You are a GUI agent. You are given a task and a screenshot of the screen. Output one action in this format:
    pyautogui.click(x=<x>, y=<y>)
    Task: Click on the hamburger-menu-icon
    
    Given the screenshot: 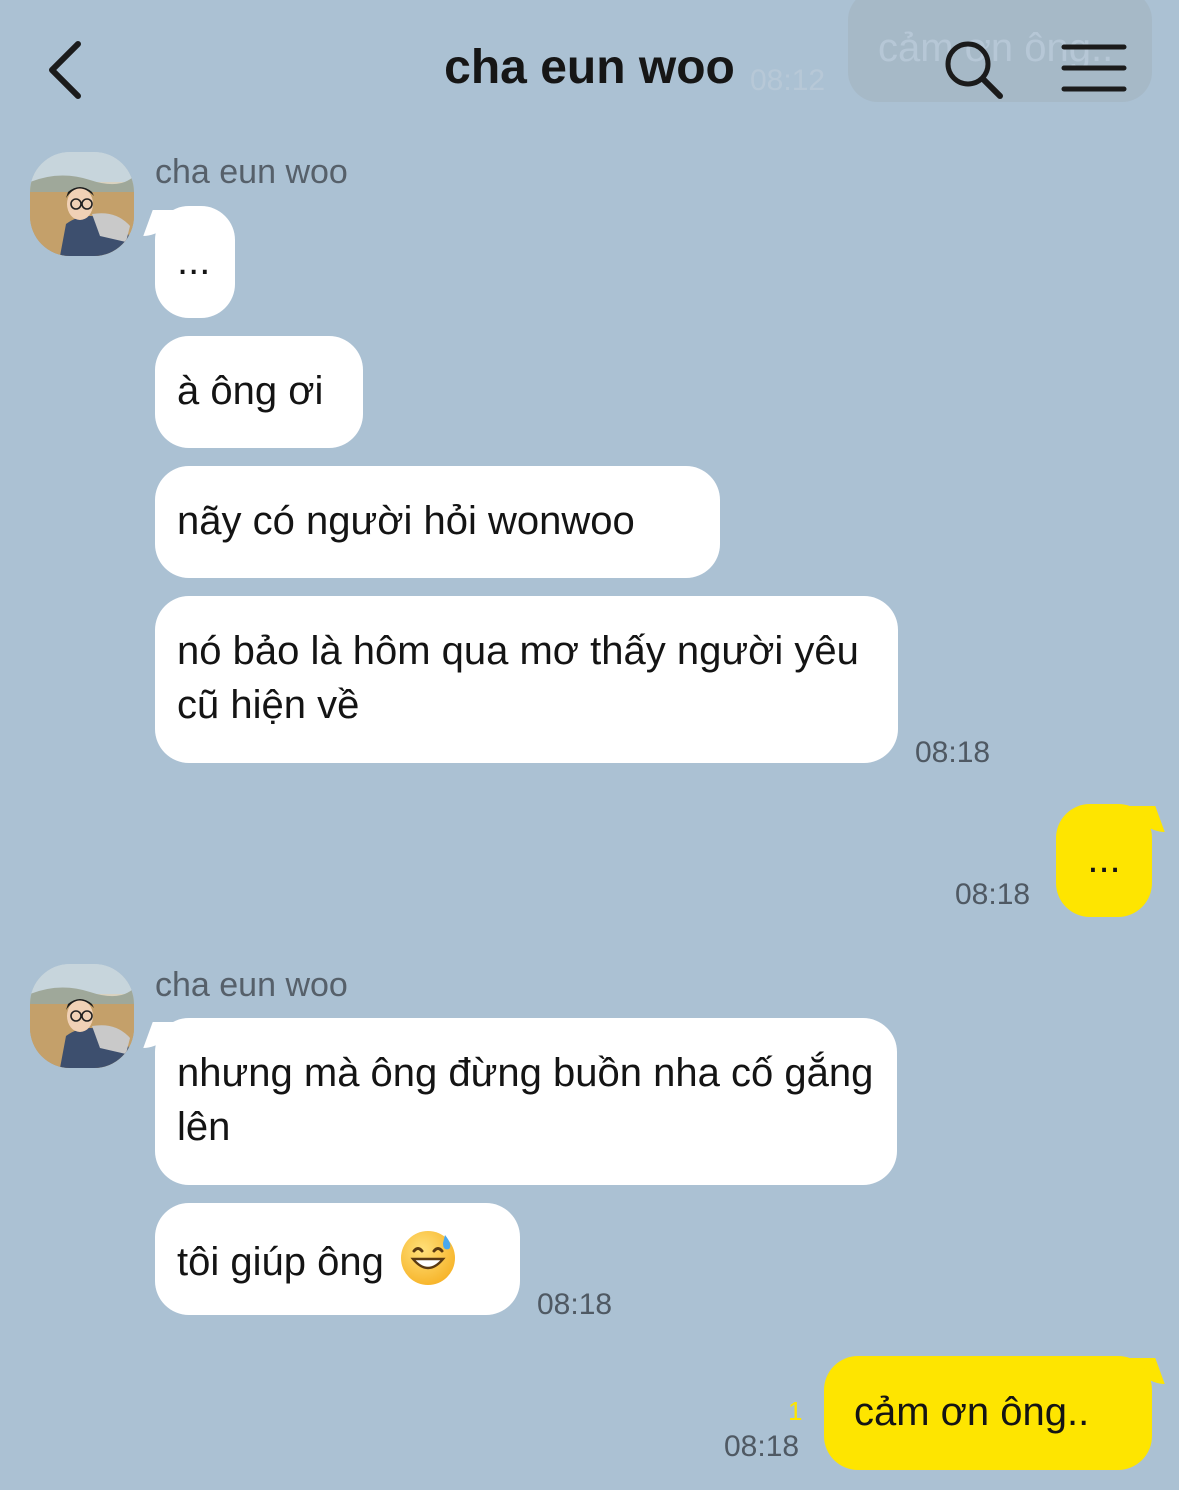 What is the action you would take?
    pyautogui.click(x=1094, y=68)
    